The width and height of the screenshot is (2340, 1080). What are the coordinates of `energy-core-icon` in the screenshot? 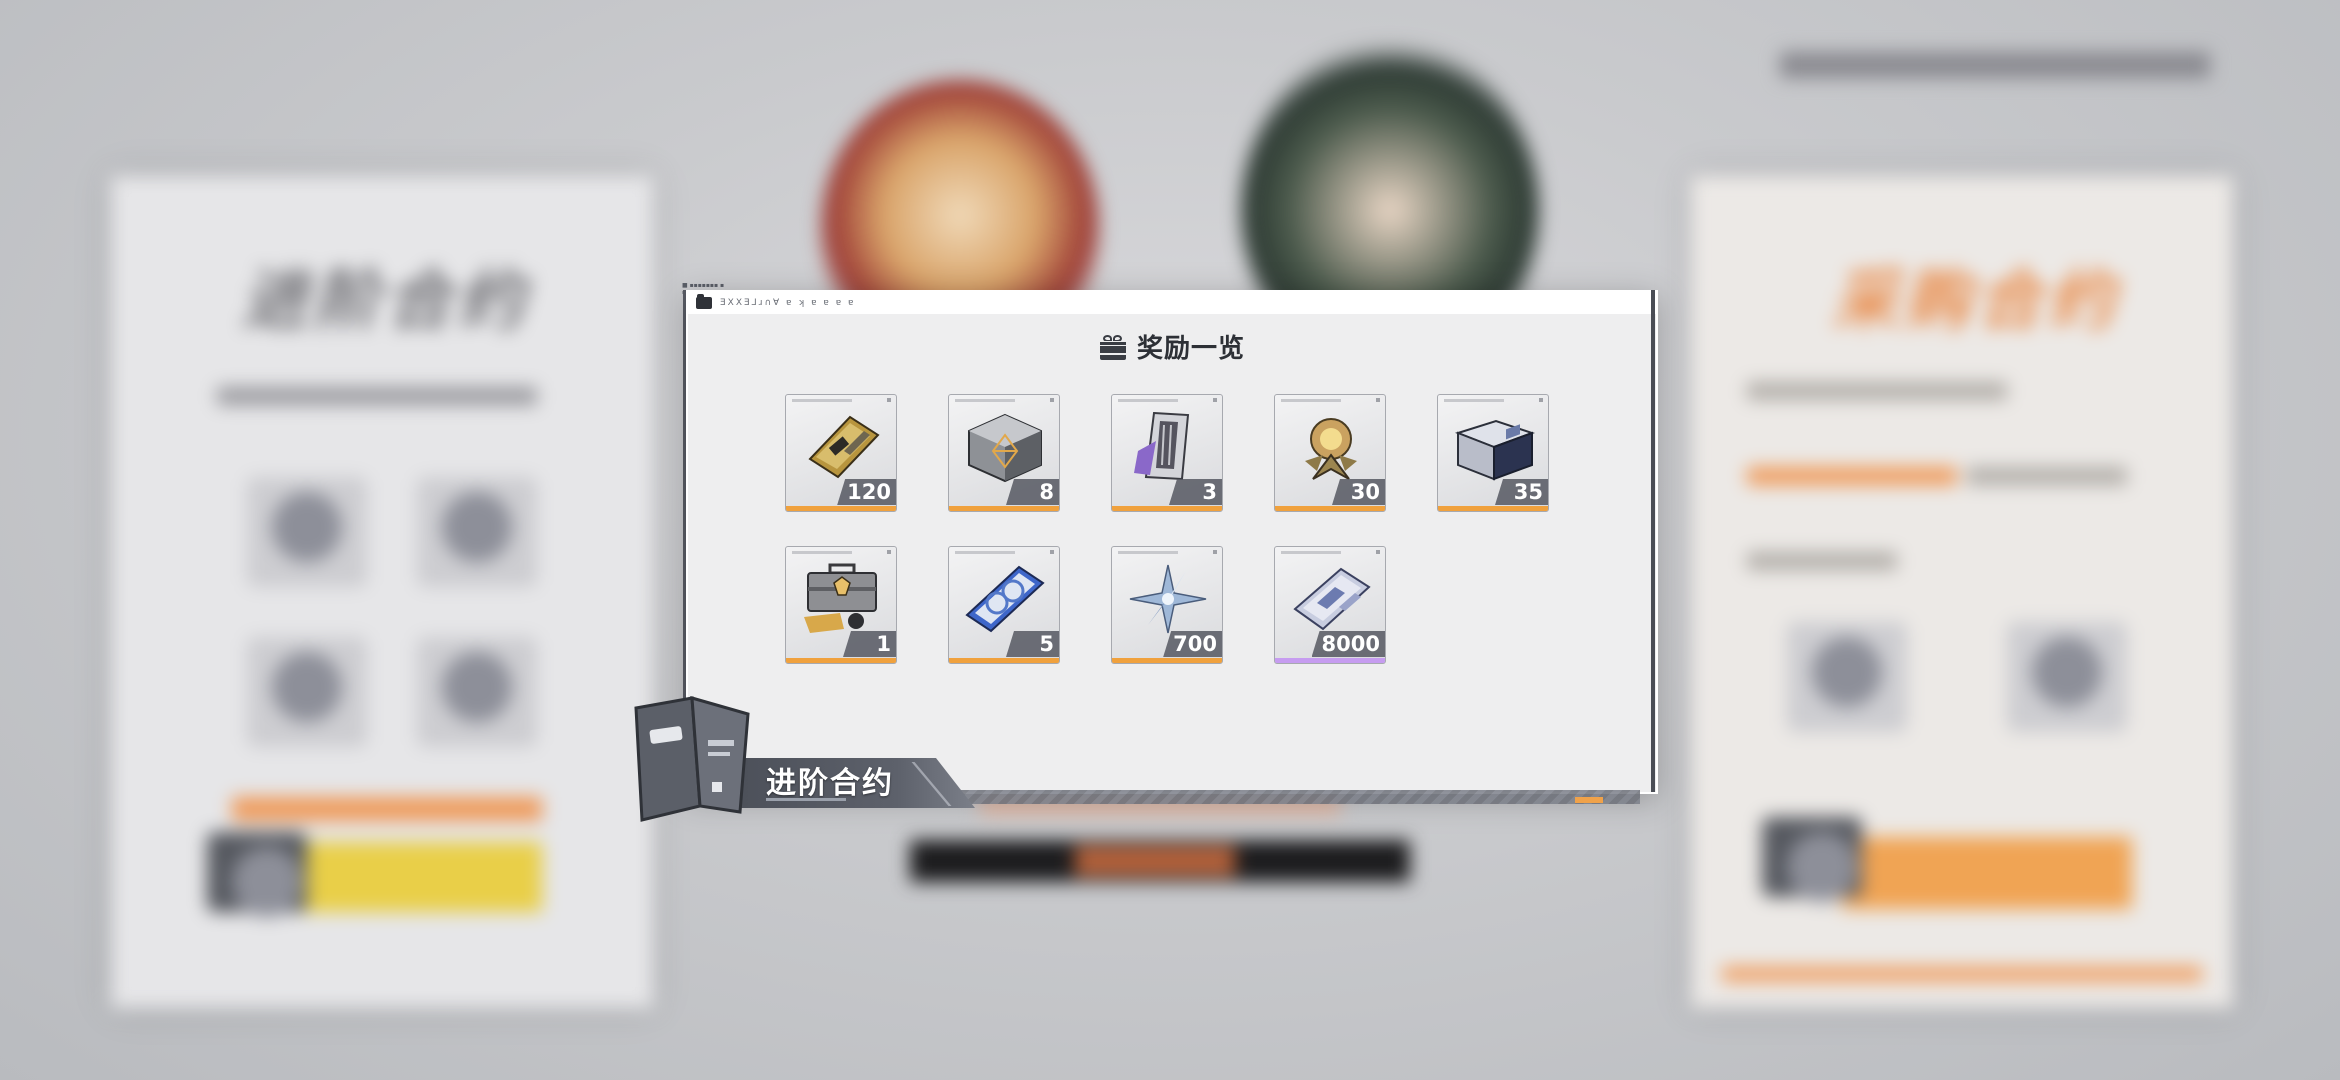 It's located at (1331, 449).